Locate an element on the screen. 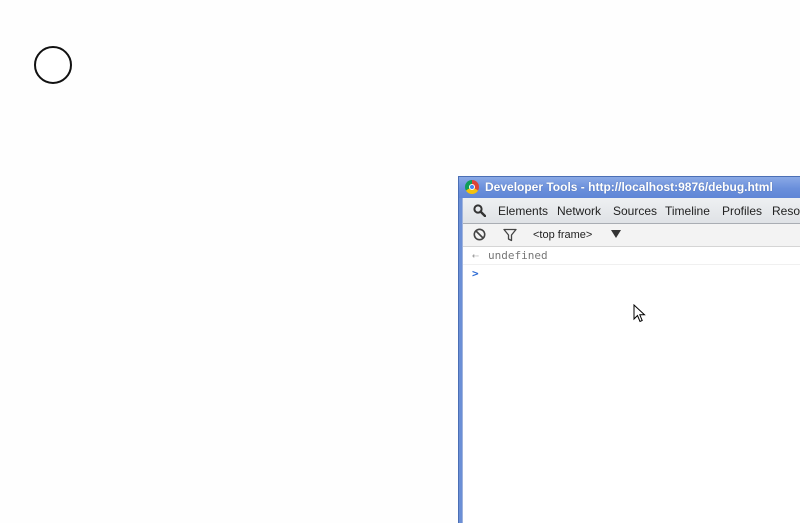  chrome-logo-icon is located at coordinates (472, 187).